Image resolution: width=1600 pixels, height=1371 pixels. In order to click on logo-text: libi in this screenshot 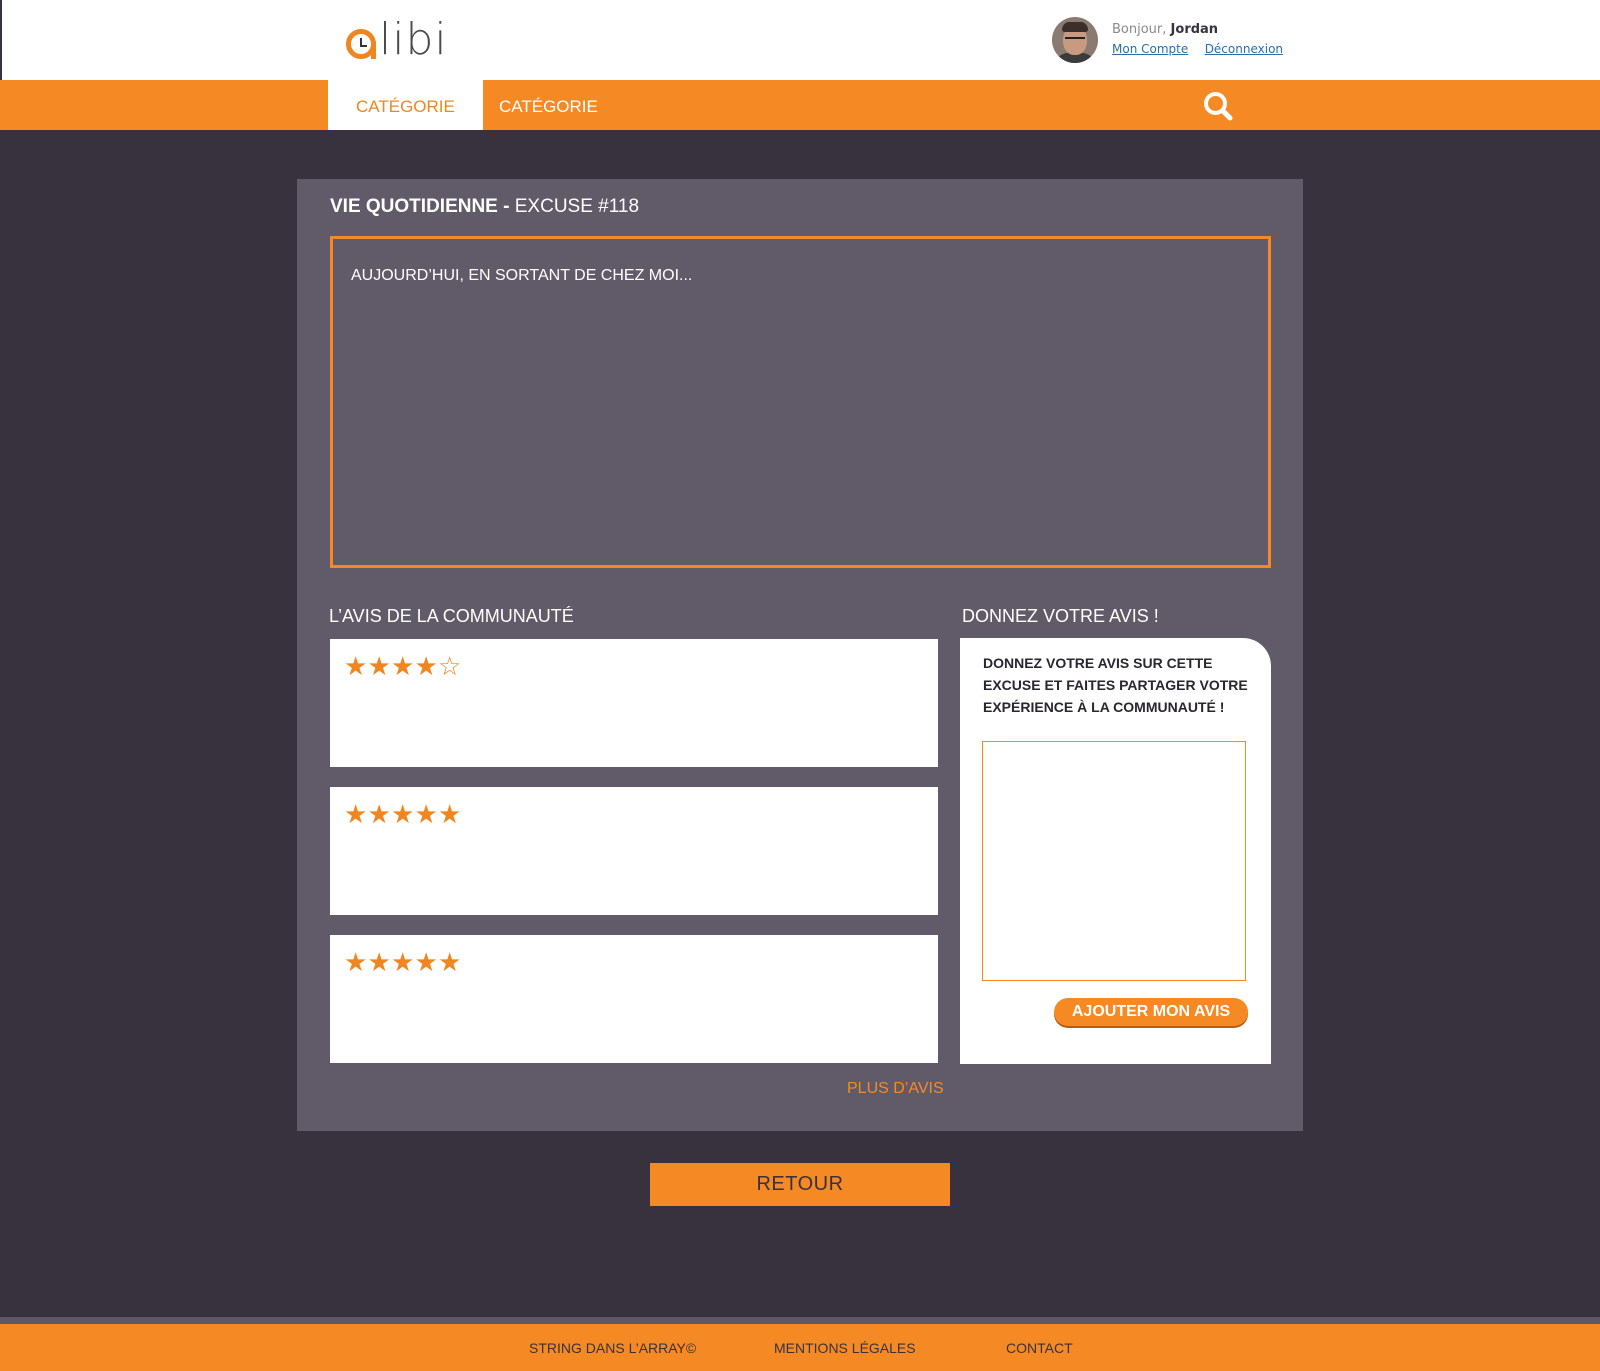, I will do `click(413, 39)`.